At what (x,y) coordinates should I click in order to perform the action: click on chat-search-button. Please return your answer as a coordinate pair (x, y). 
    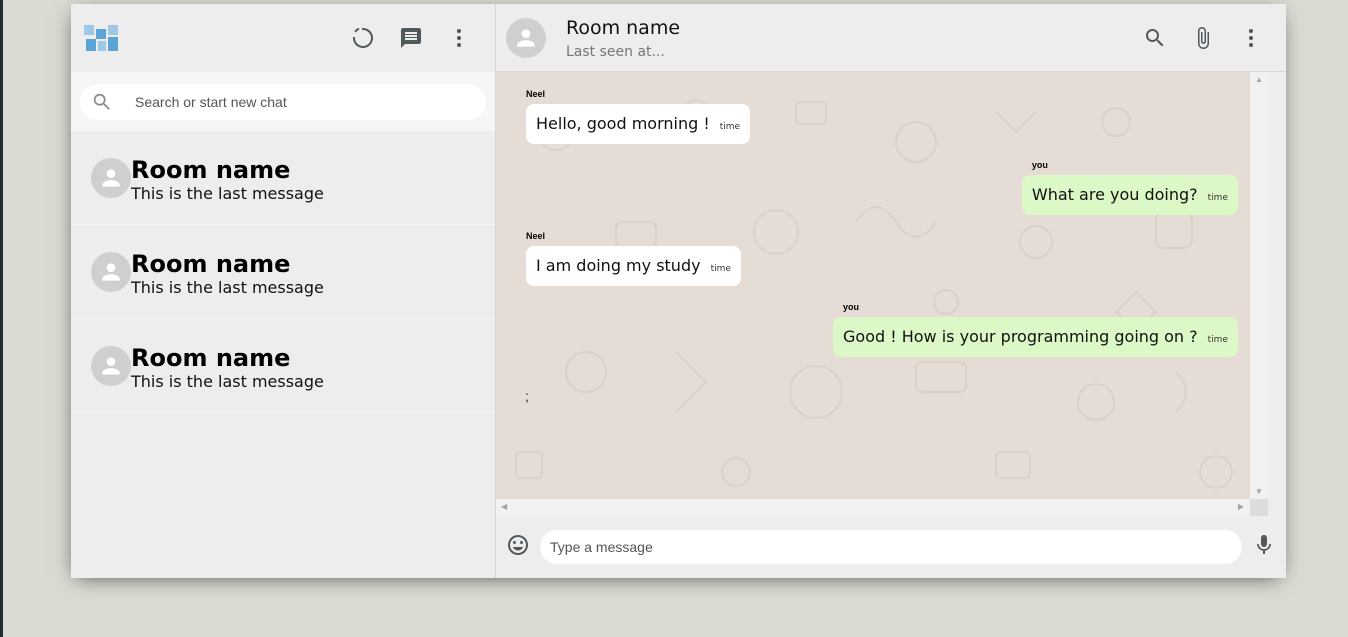
    Looking at the image, I should click on (1155, 38).